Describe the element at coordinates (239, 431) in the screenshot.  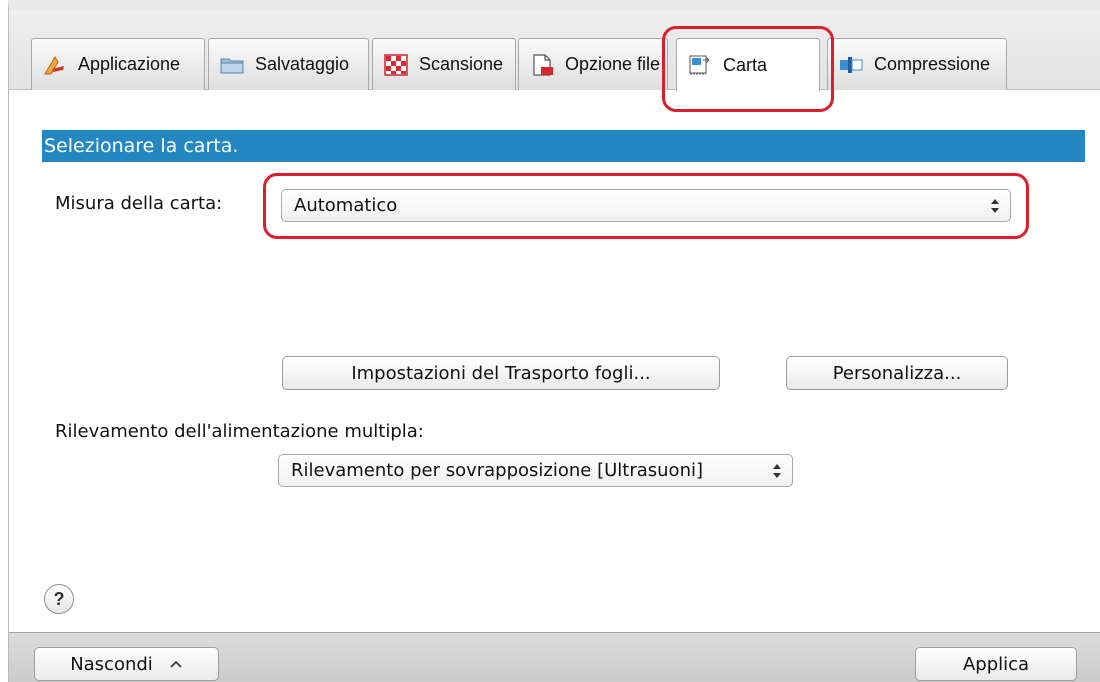
I see `multifeed-label: Rilevamento dell'alimentazione multipla:` at that location.